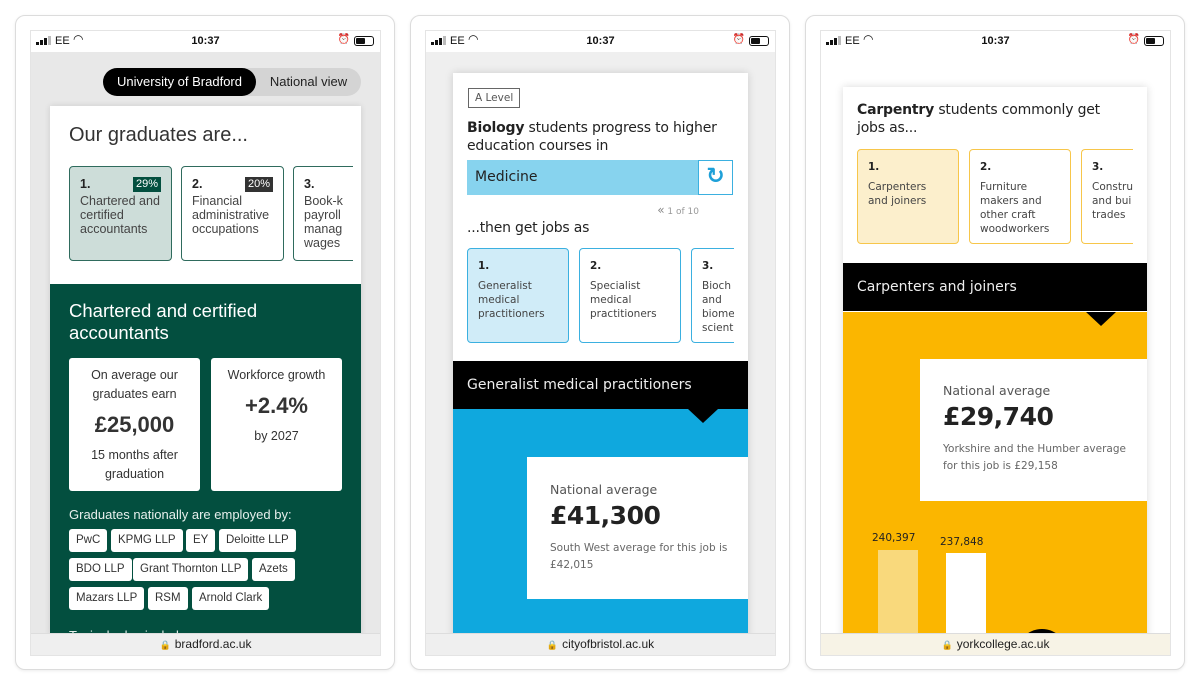 Image resolution: width=1200 pixels, height=687 pixels. I want to click on tile-line: administrative, so click(231, 215).